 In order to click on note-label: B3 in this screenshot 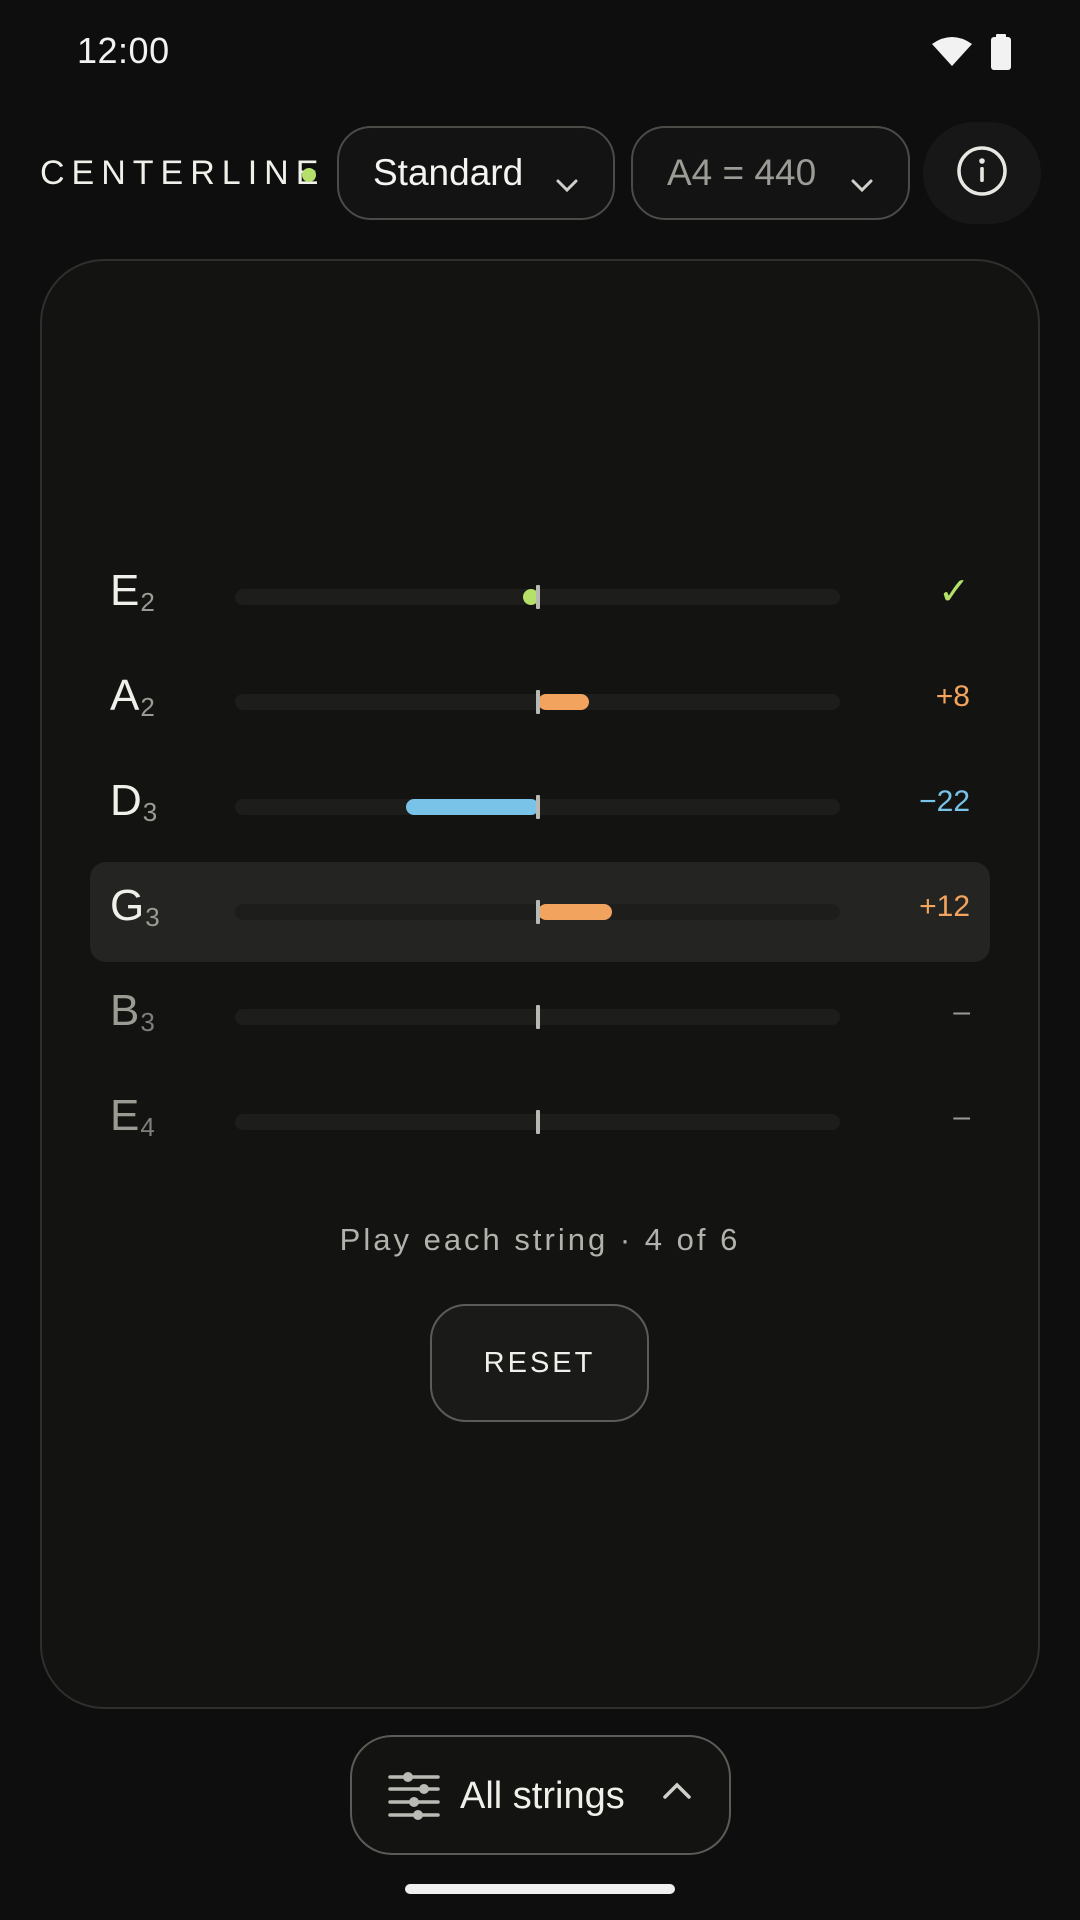, I will do `click(132, 1011)`.